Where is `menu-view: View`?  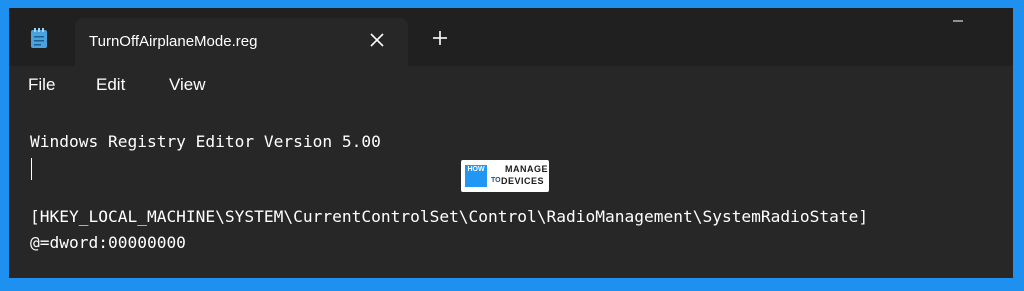
menu-view: View is located at coordinates (187, 85).